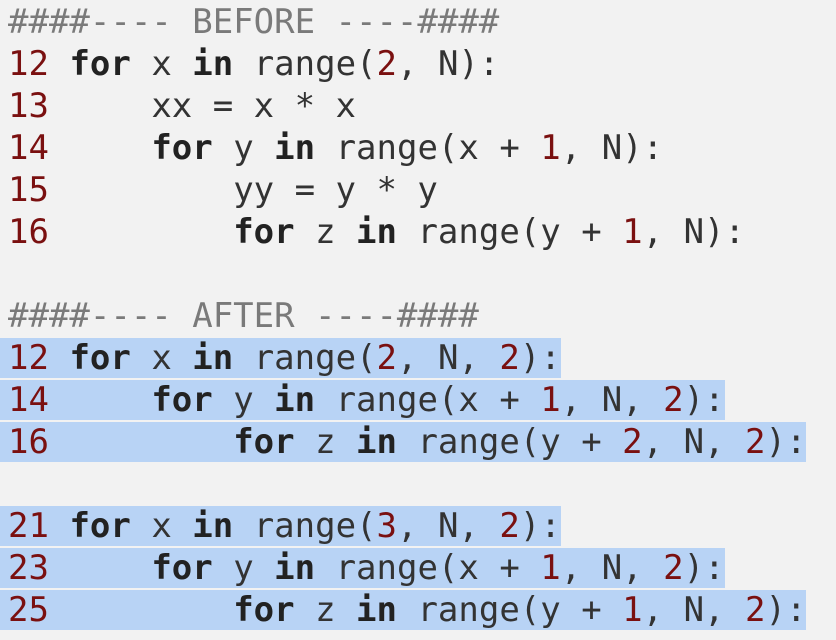 Image resolution: width=836 pixels, height=640 pixels. I want to click on code-line: 23 for y in range(x + 1, N, 2):, so click(418, 568).